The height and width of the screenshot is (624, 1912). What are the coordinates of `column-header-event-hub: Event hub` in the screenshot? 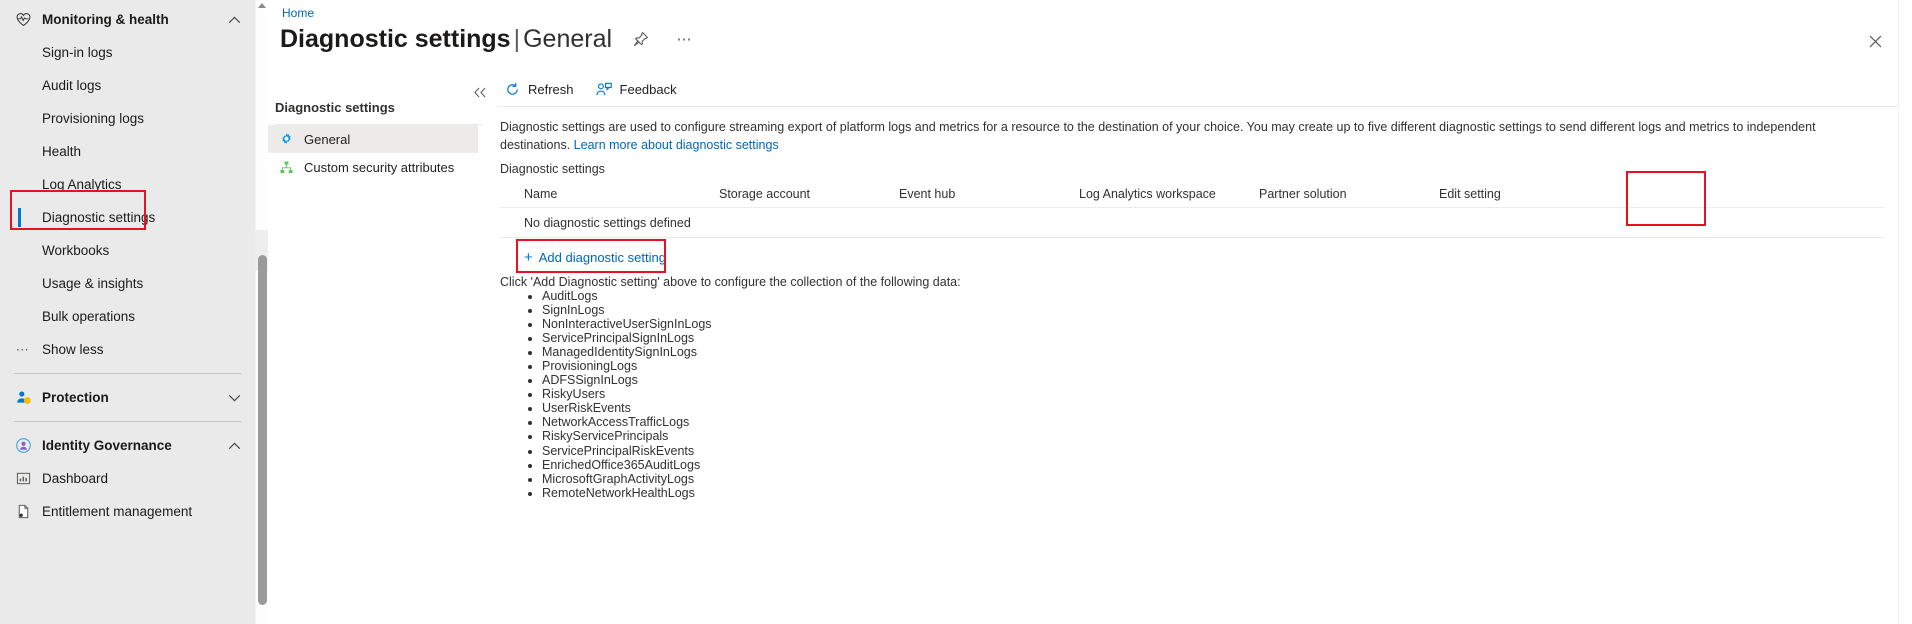 It's located at (965, 194).